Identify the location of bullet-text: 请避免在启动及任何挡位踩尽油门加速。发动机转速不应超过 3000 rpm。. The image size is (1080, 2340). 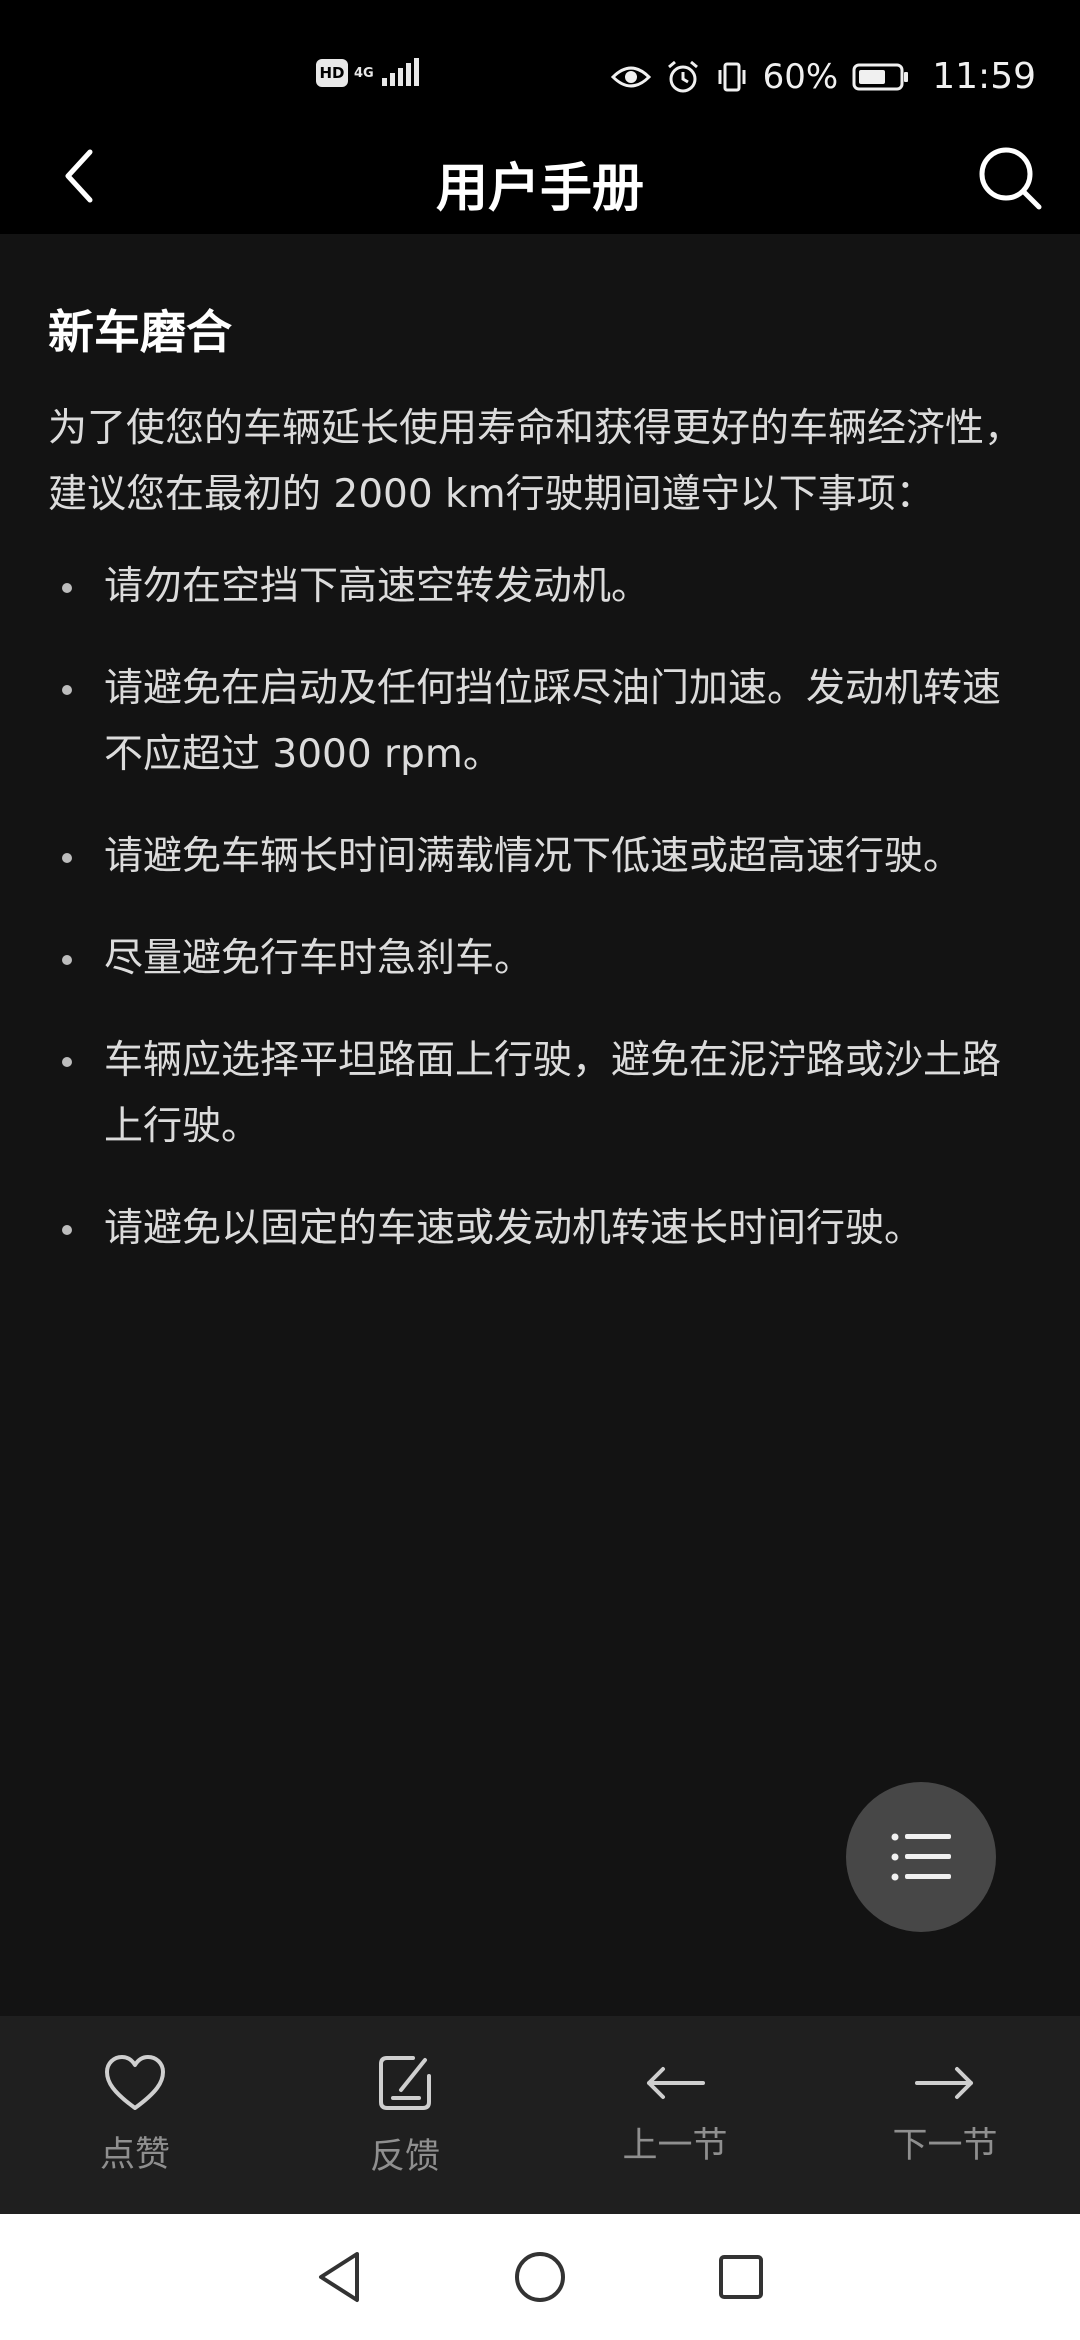
(553, 721).